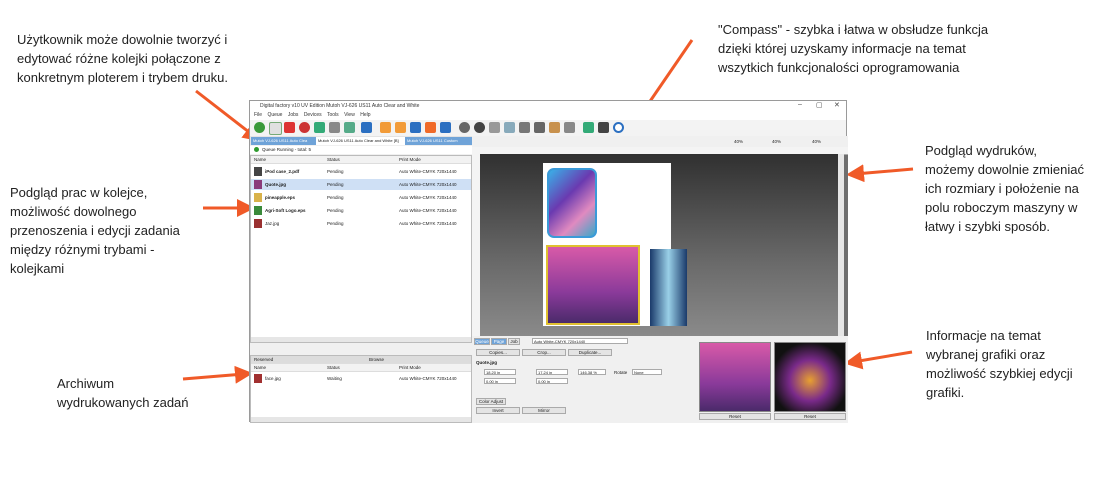  I want to click on add-queue-icon, so click(259, 127).